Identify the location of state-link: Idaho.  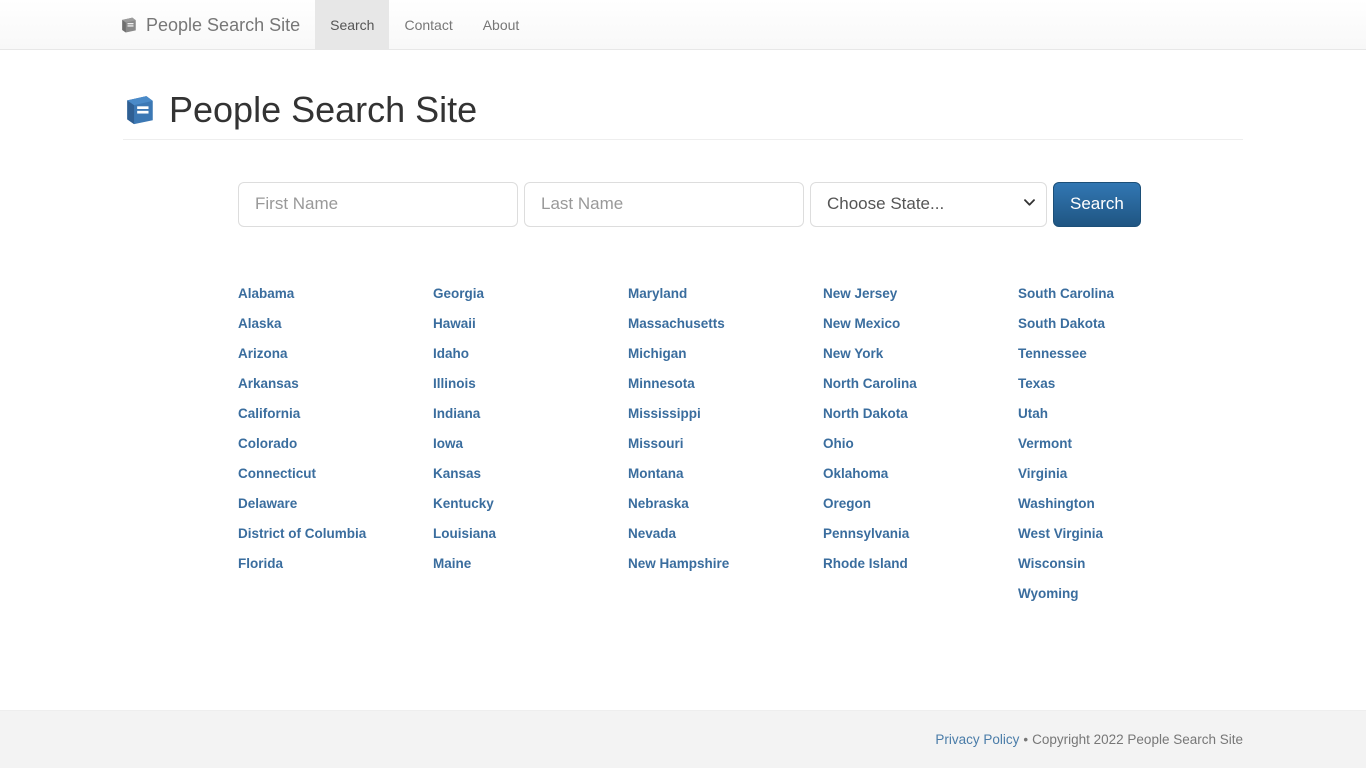
(530, 354).